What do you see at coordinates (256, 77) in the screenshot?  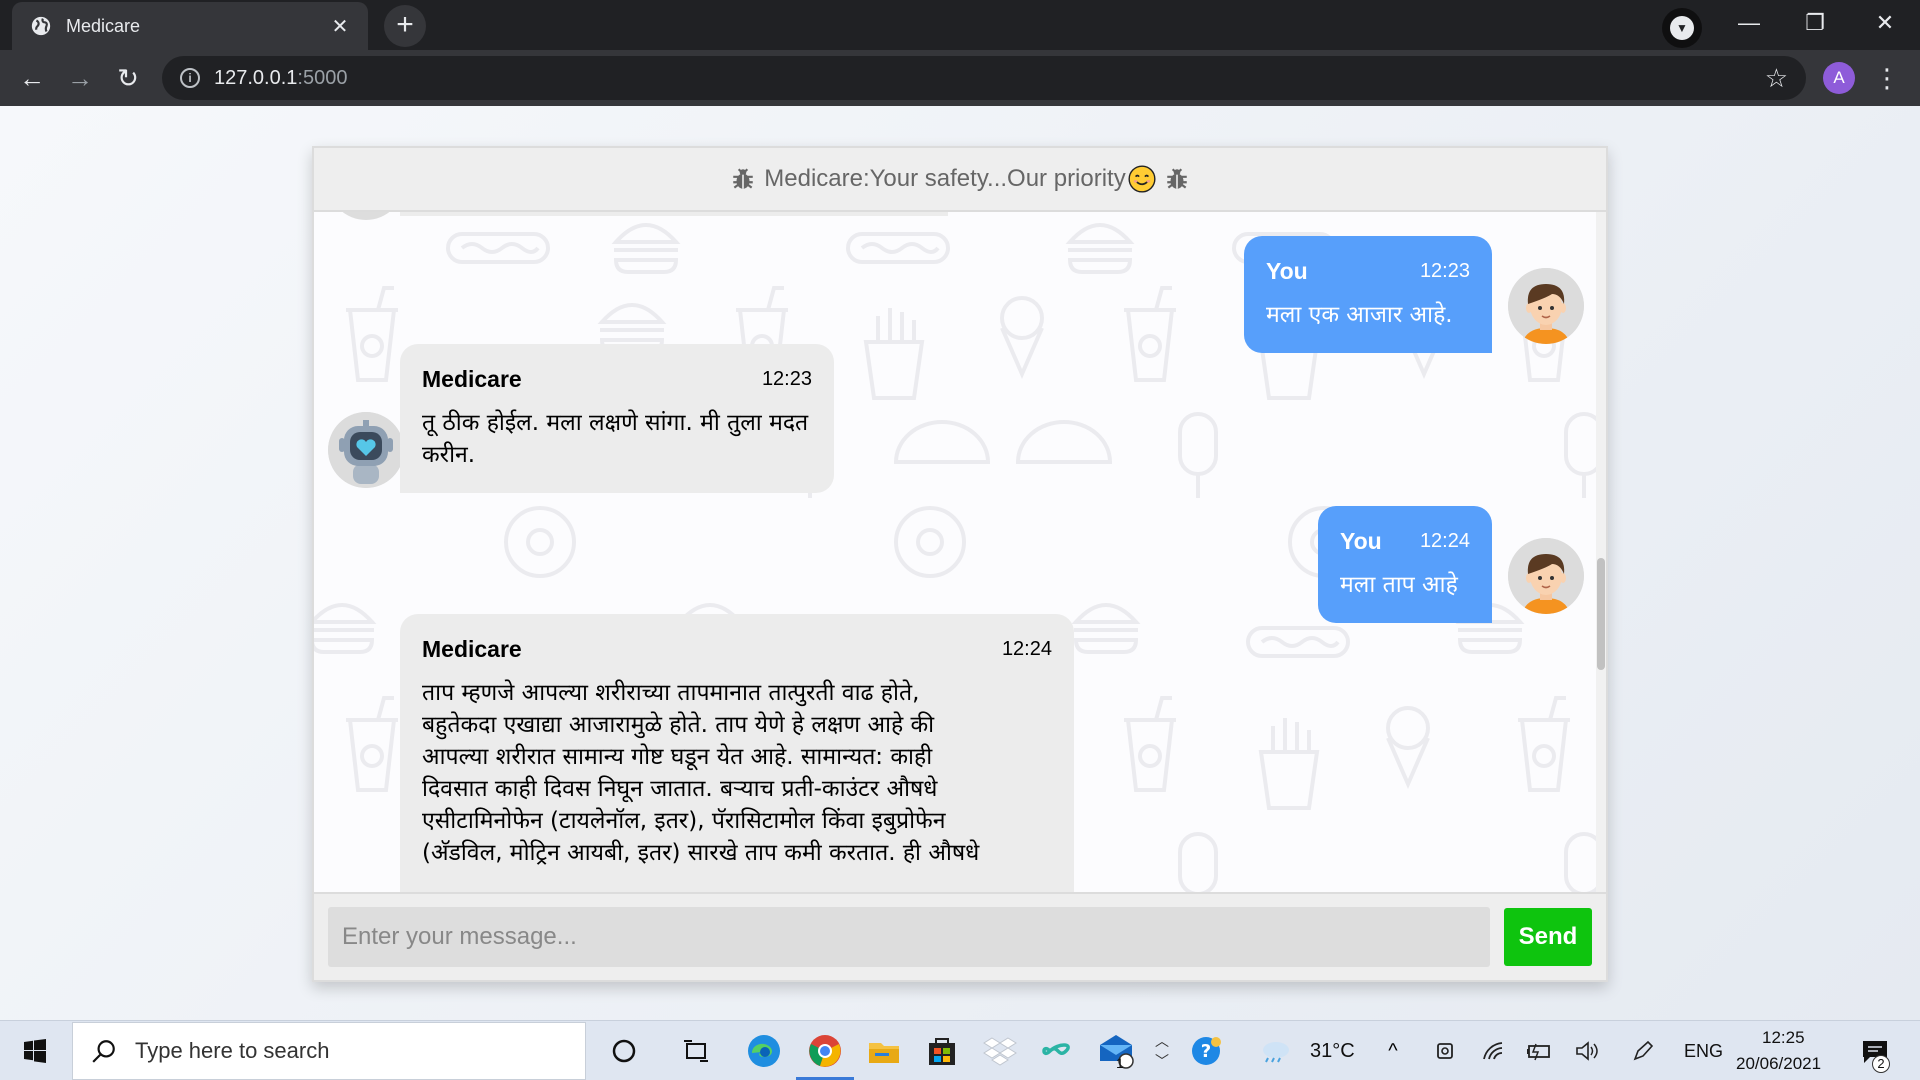 I see `url-host: 127.0.0.1` at bounding box center [256, 77].